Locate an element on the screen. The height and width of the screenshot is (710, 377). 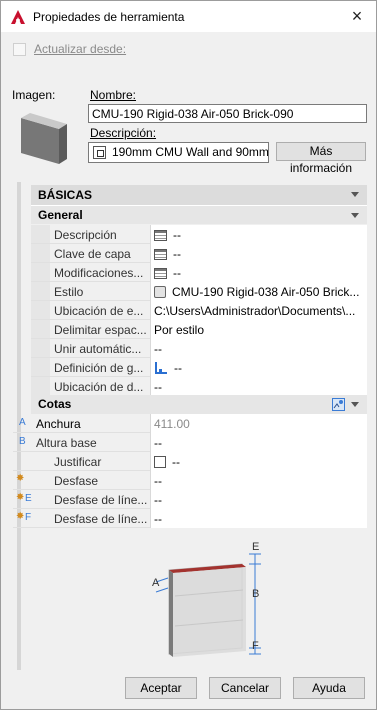
dimension-row-desfase-linea-f: ✸ F Desfase de líne... -- is located at coordinates (190, 518).